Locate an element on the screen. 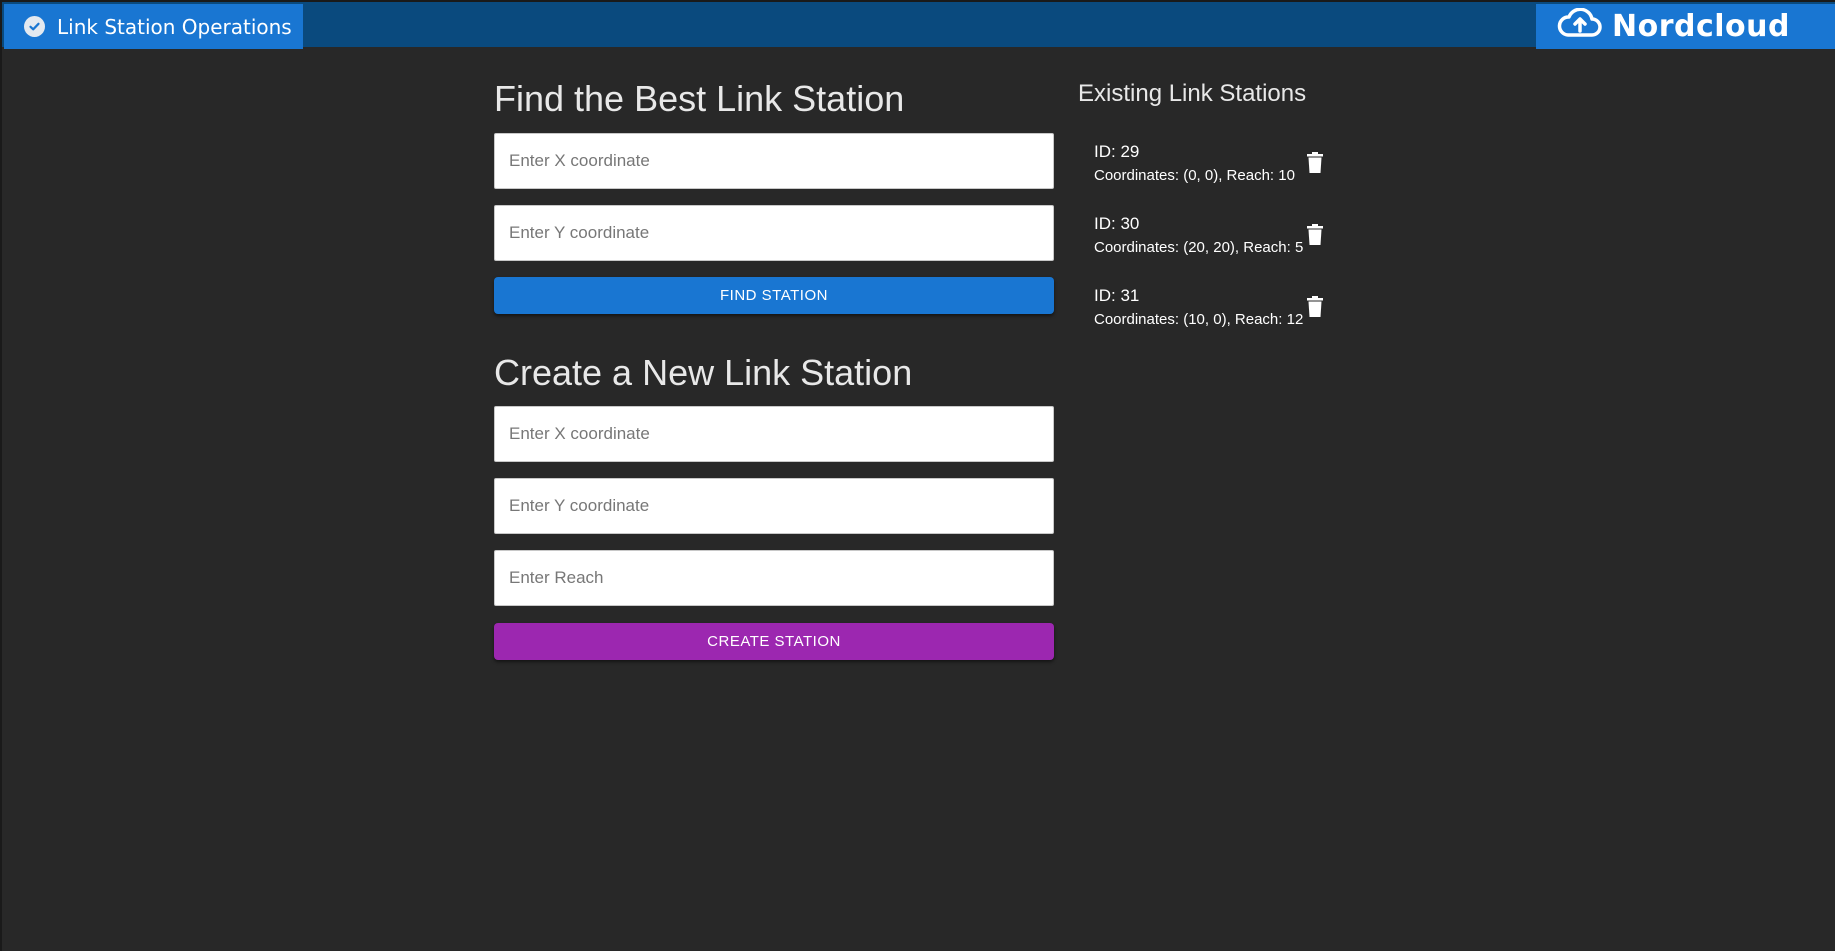  station-id: ID: 31 is located at coordinates (1117, 295).